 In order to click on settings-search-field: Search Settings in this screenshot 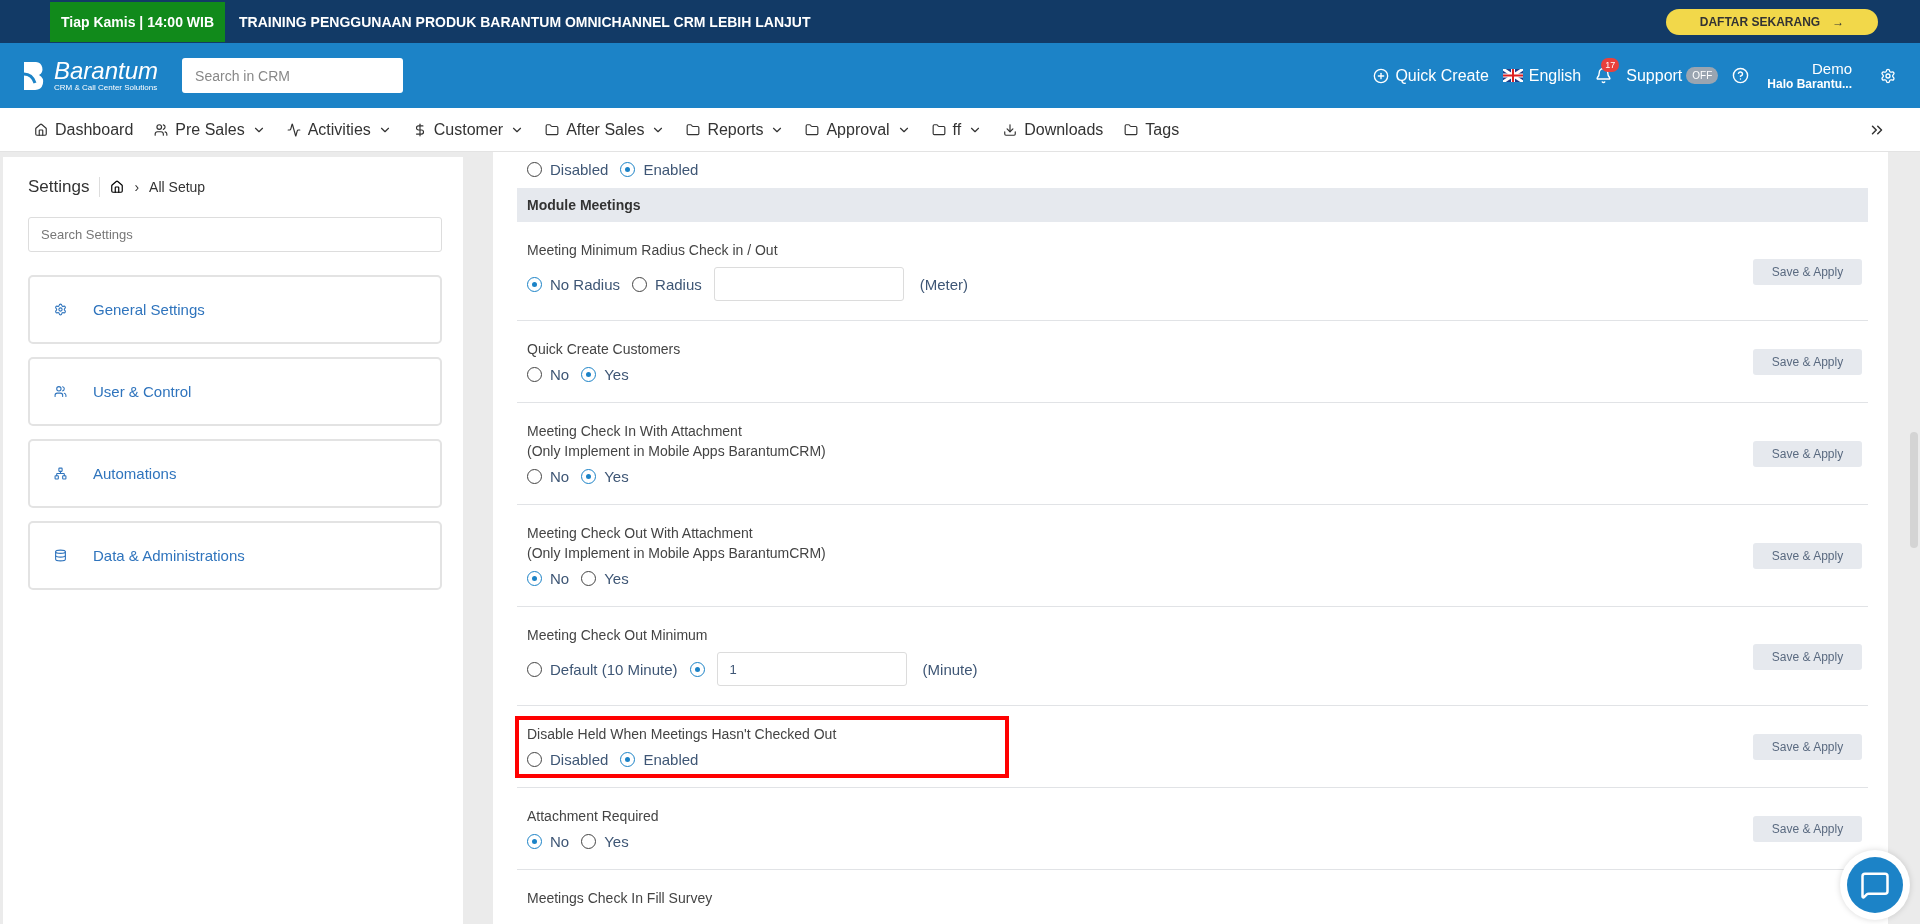, I will do `click(235, 234)`.